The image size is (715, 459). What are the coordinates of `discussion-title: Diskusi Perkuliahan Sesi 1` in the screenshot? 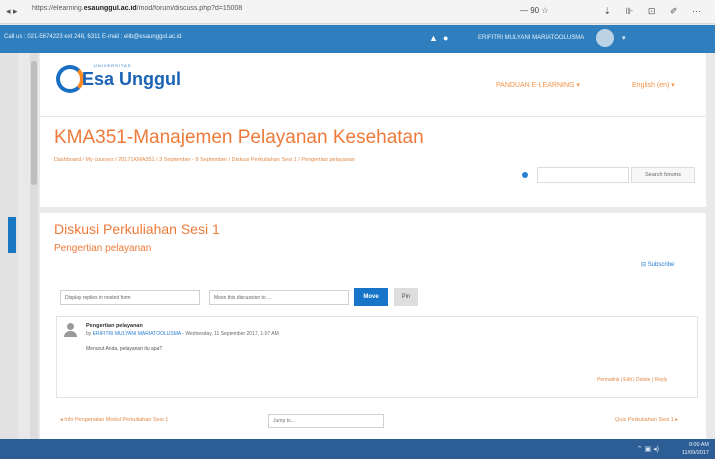 It's located at (137, 229).